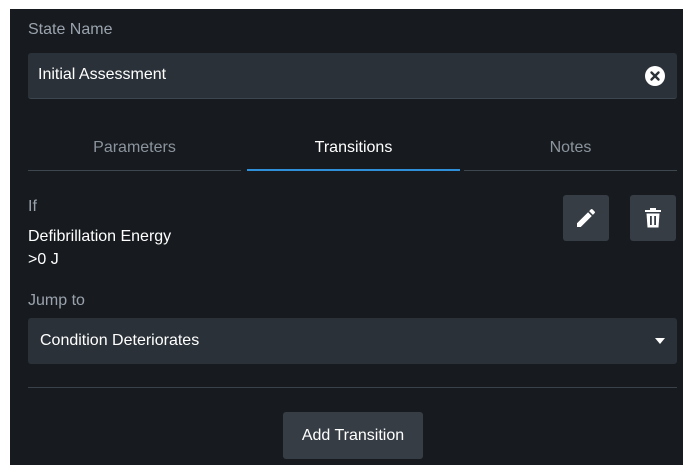  I want to click on if-label: If, so click(32, 206).